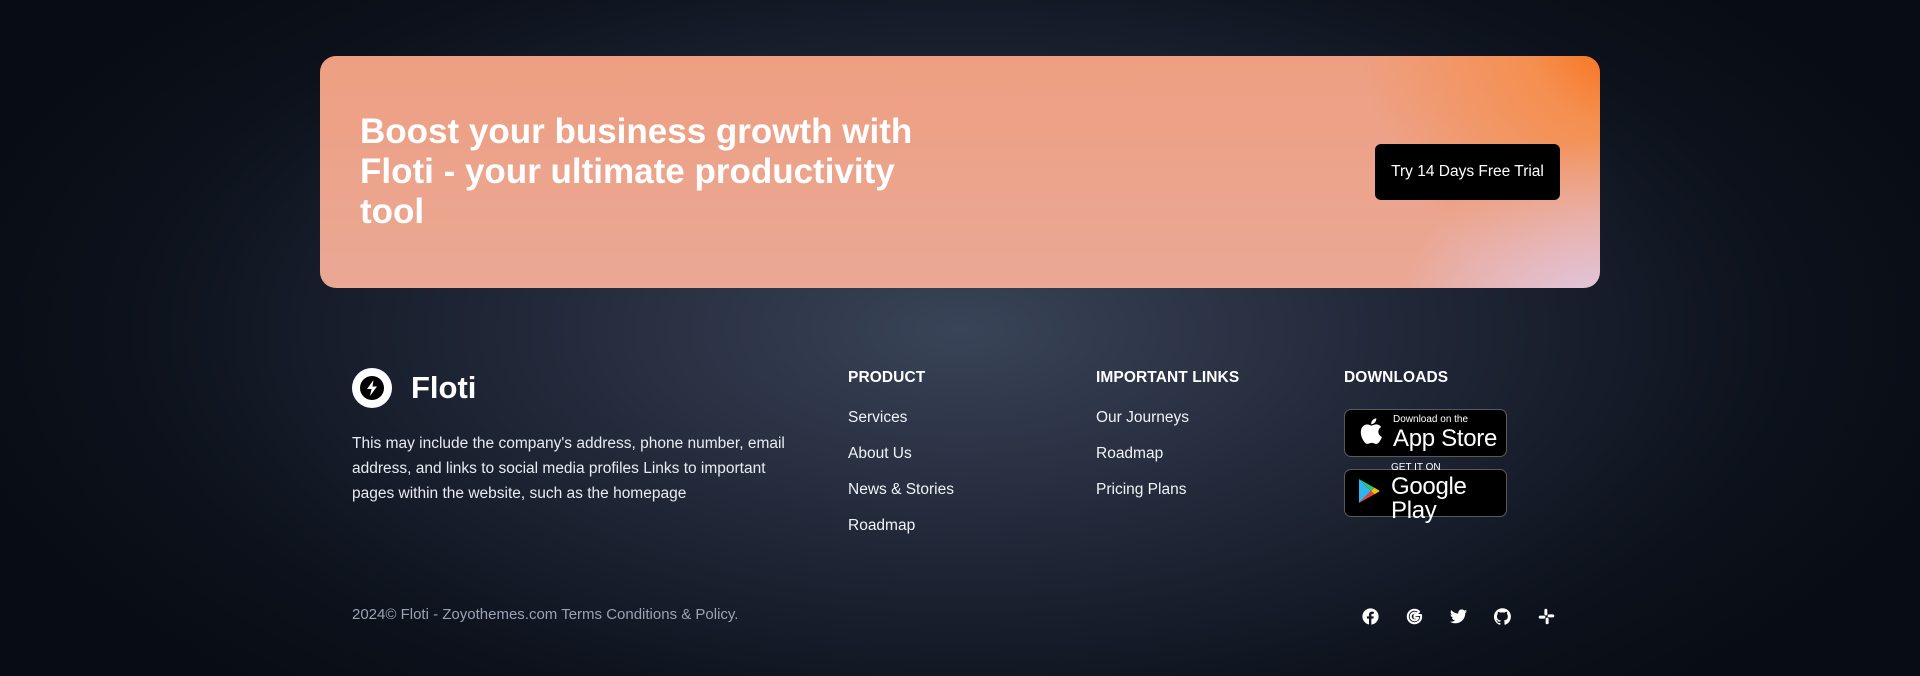  Describe the element at coordinates (1369, 493) in the screenshot. I see `google-play-icon` at that location.